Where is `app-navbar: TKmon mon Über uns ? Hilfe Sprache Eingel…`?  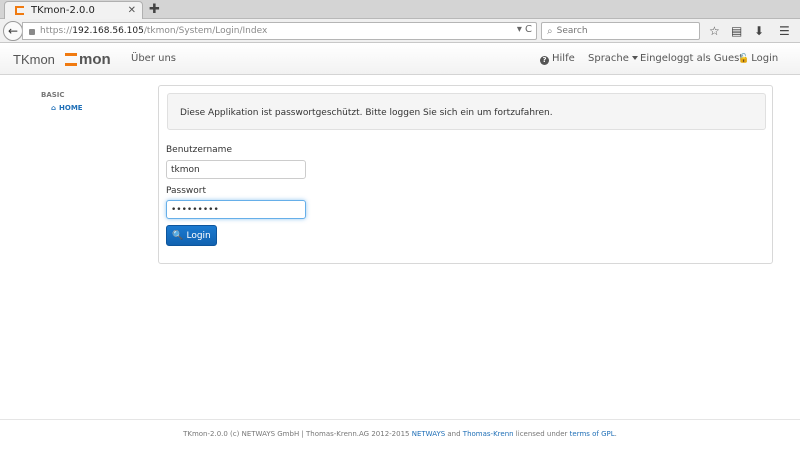 app-navbar: TKmon mon Über uns ? Hilfe Sprache Eingel… is located at coordinates (400, 59).